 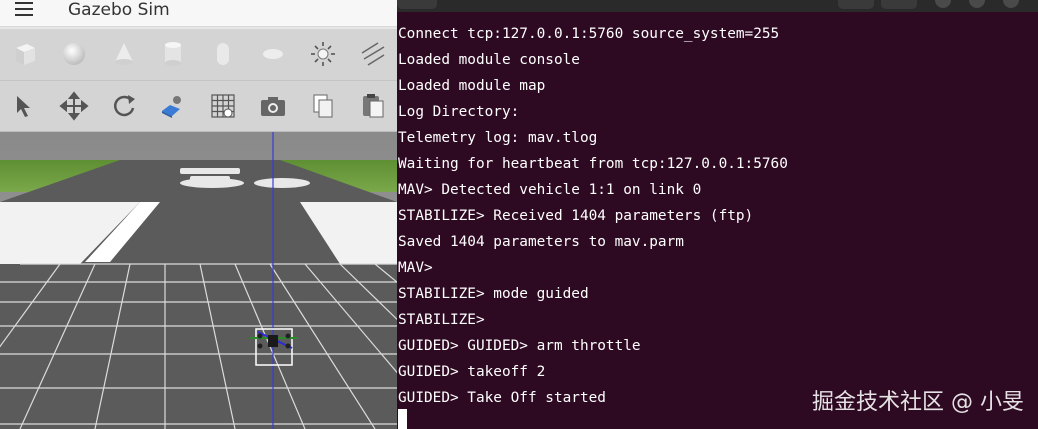 I want to click on maximize-icon, so click(x=977, y=4).